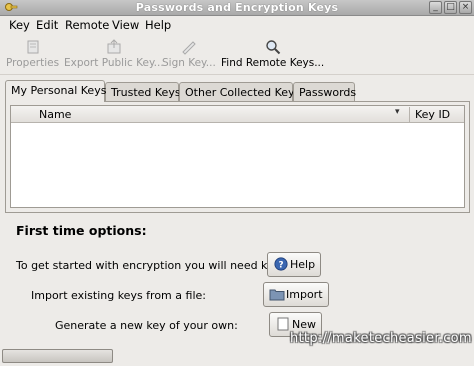 This screenshot has height=366, width=474. I want to click on tab-other-collected-keys: Other Collected Keys, so click(239, 91).